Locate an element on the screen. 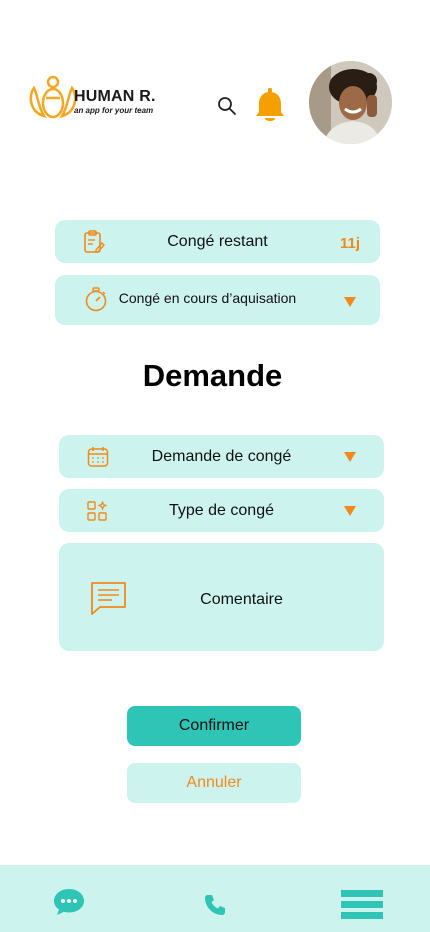  leave-balance-label: Congé restant is located at coordinates (217, 241).